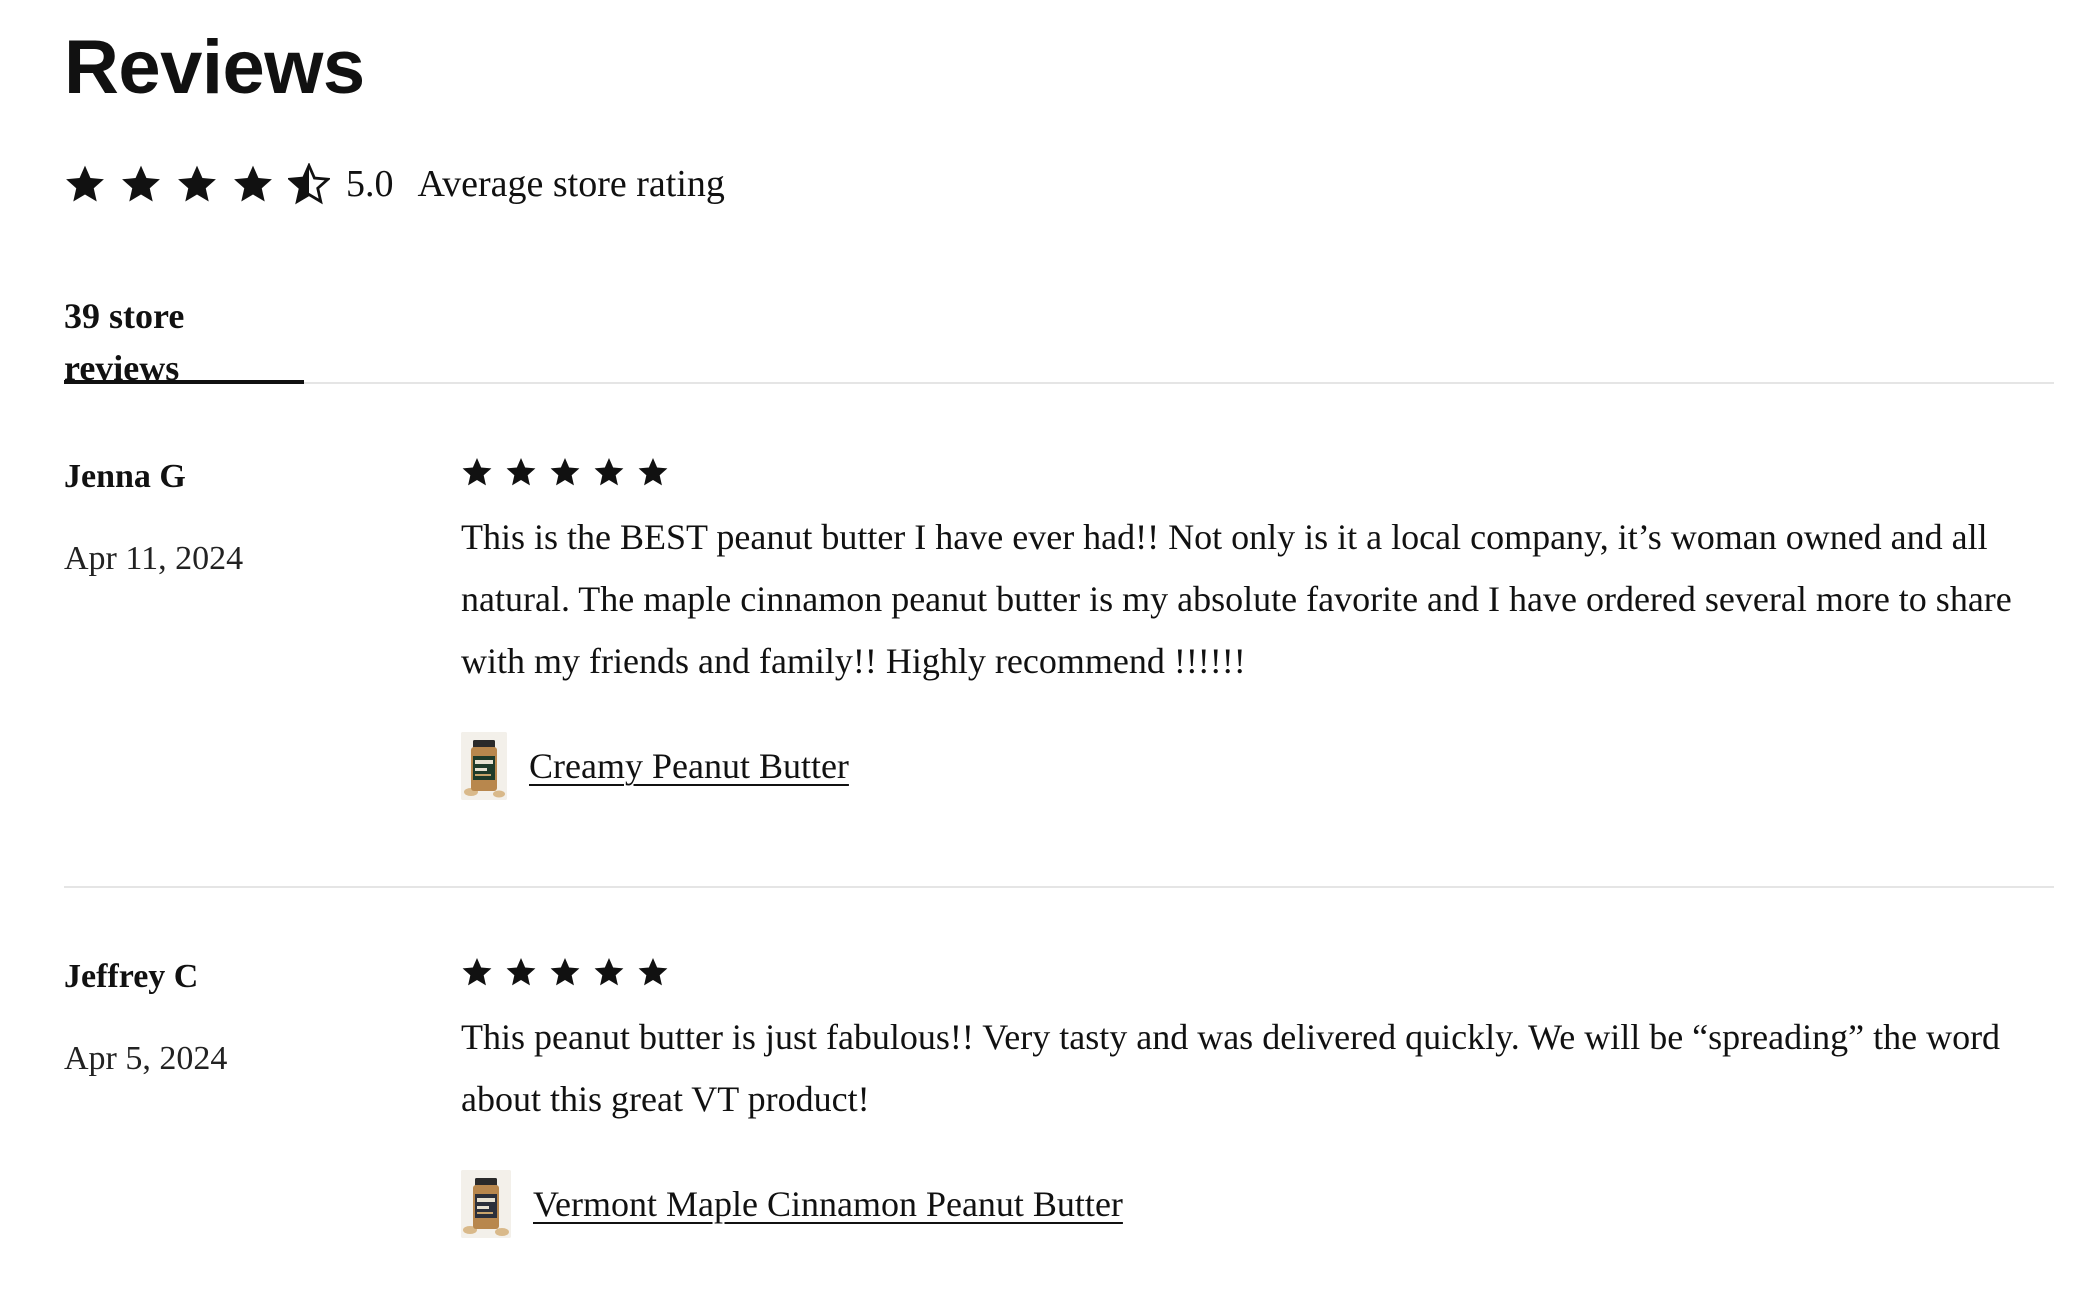 The width and height of the screenshot is (2094, 1310). Describe the element at coordinates (154, 558) in the screenshot. I see `review-date: Apr 11, 2024` at that location.